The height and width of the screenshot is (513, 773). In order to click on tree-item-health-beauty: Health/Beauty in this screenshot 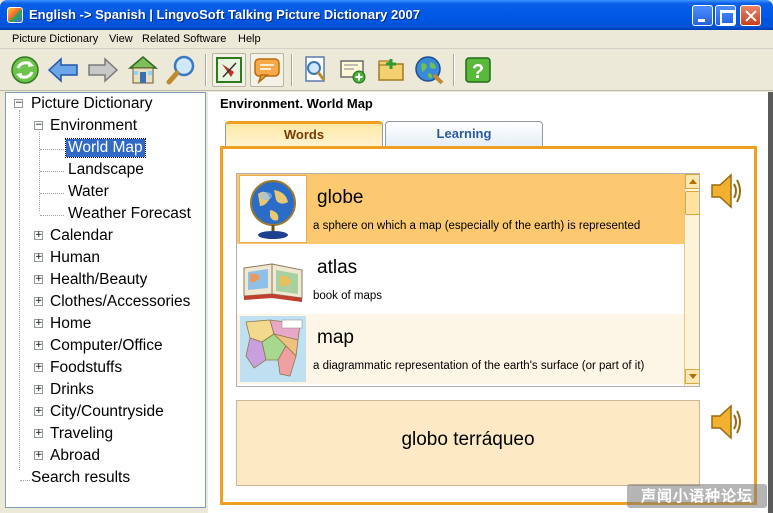, I will do `click(98, 280)`.